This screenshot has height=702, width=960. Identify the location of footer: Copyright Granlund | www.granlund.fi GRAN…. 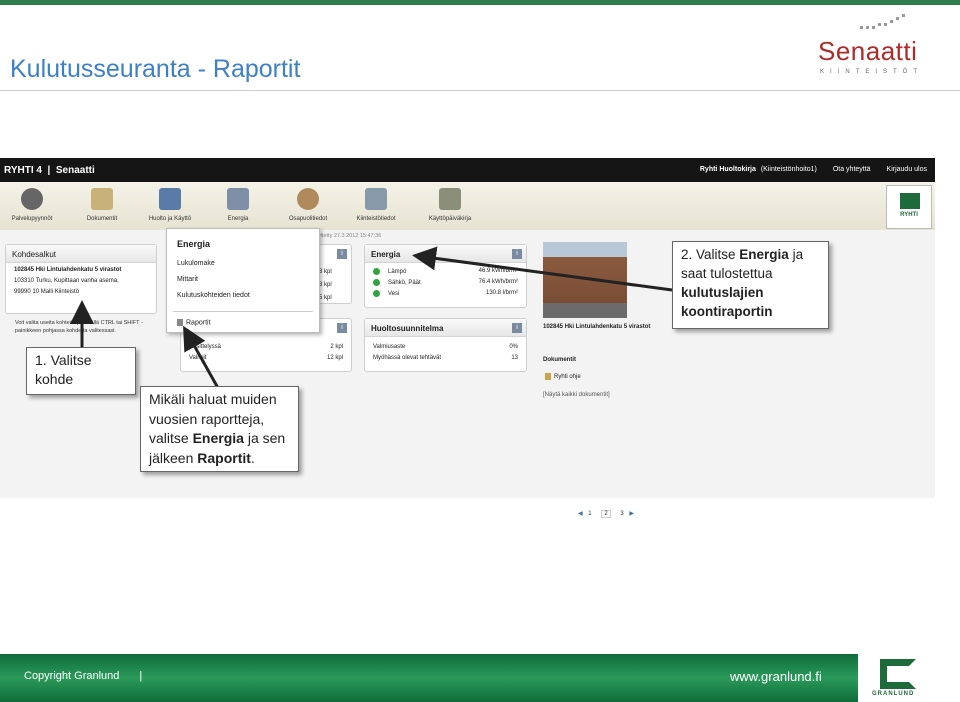
(480, 678).